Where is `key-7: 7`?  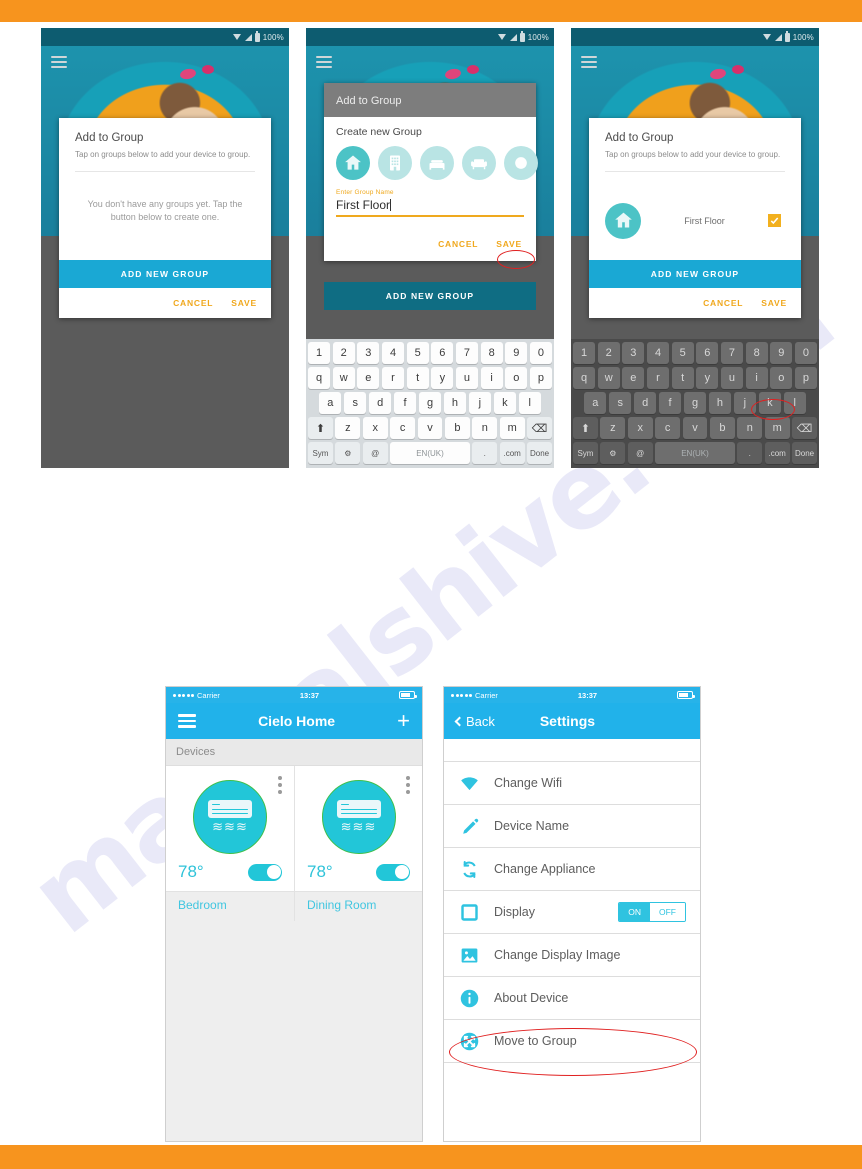 key-7: 7 is located at coordinates (467, 353).